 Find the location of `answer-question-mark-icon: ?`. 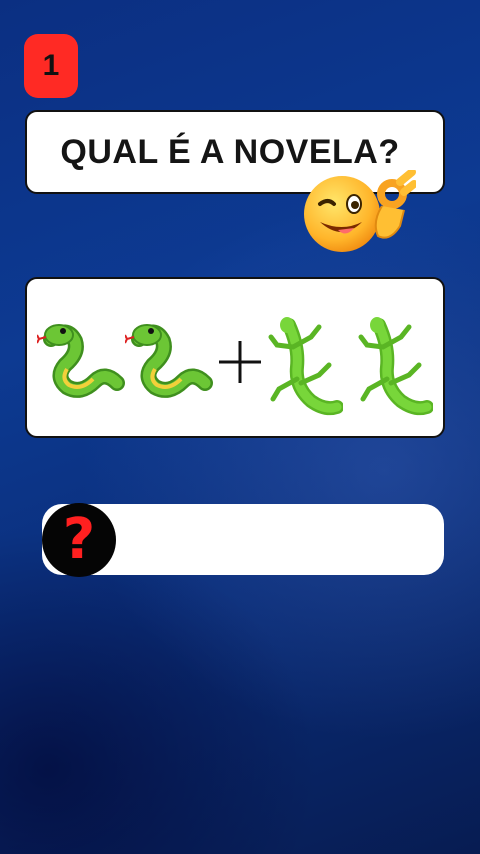

answer-question-mark-icon: ? is located at coordinates (79, 540).